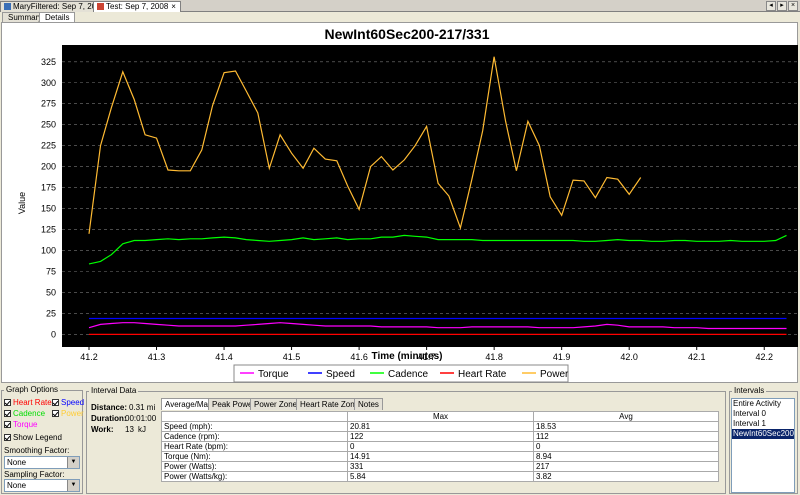  What do you see at coordinates (28, 403) in the screenshot?
I see `heart-rate-checkbox: Heart Rate` at bounding box center [28, 403].